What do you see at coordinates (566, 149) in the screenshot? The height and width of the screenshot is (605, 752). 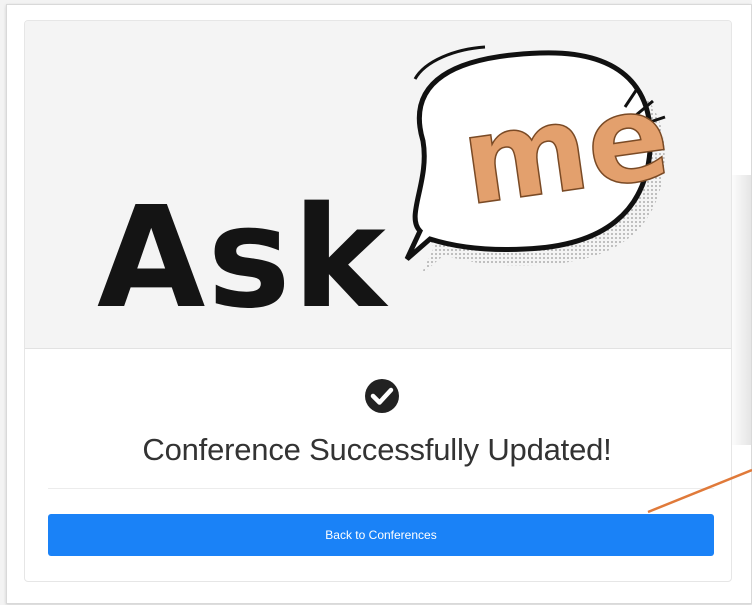 I see `logo-bubble-text: me` at bounding box center [566, 149].